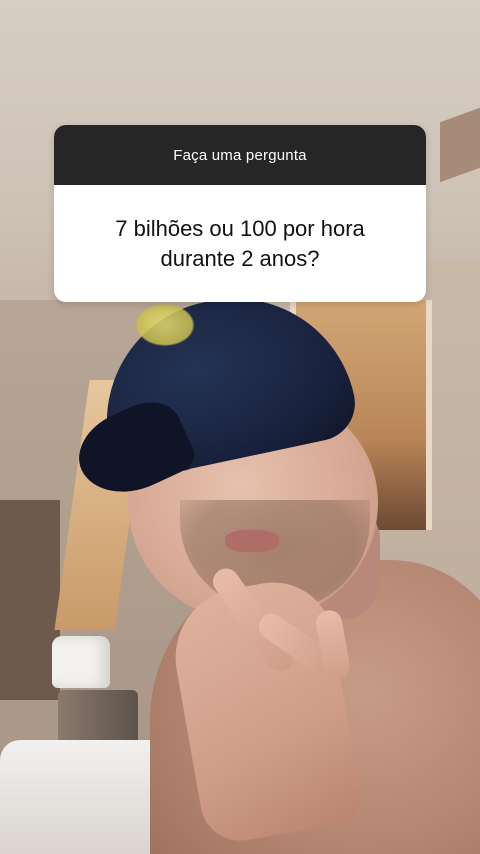 This screenshot has width=480, height=854. Describe the element at coordinates (30, 600) in the screenshot. I see `wall-panel` at that location.